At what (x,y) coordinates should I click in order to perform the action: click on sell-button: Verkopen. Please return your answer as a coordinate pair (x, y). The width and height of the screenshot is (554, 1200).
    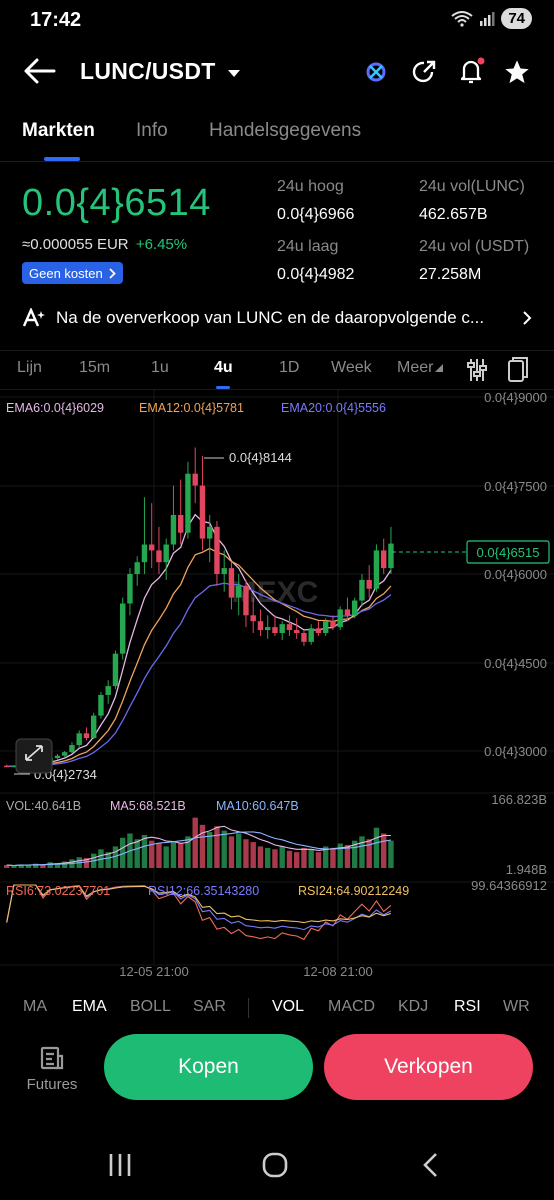
    Looking at the image, I should click on (428, 1067).